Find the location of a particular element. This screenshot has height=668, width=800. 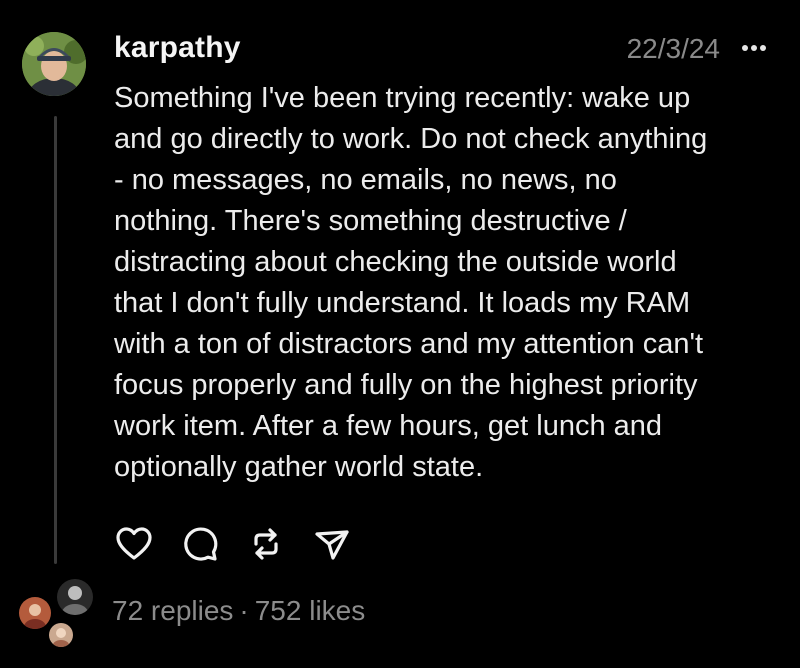

reply-avatars is located at coordinates (58, 613).